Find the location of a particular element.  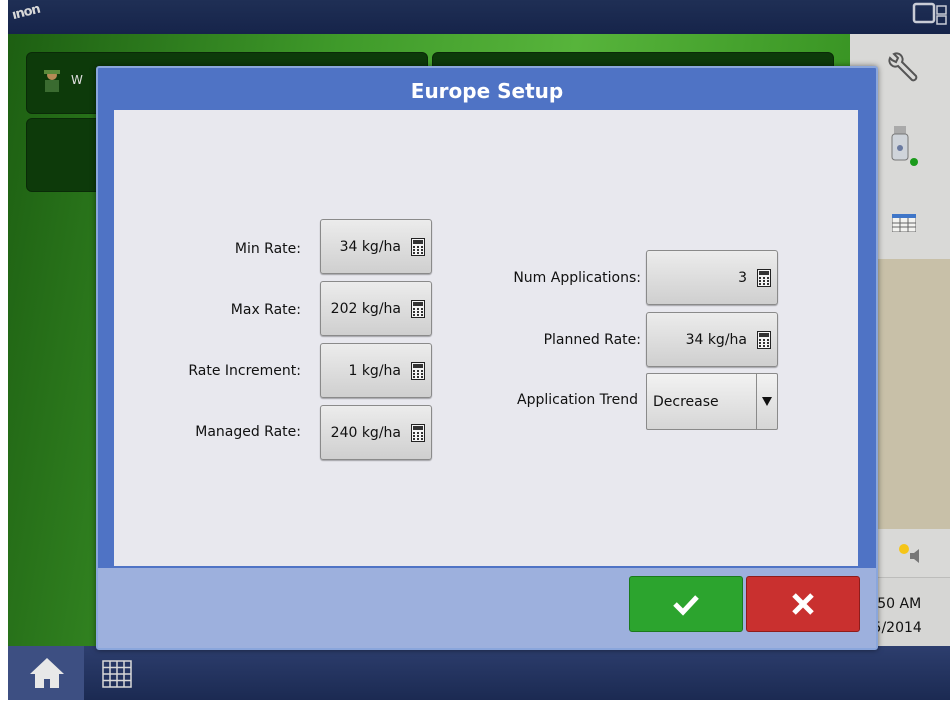

planned-rate-field: 34 kg/ha is located at coordinates (712, 339).